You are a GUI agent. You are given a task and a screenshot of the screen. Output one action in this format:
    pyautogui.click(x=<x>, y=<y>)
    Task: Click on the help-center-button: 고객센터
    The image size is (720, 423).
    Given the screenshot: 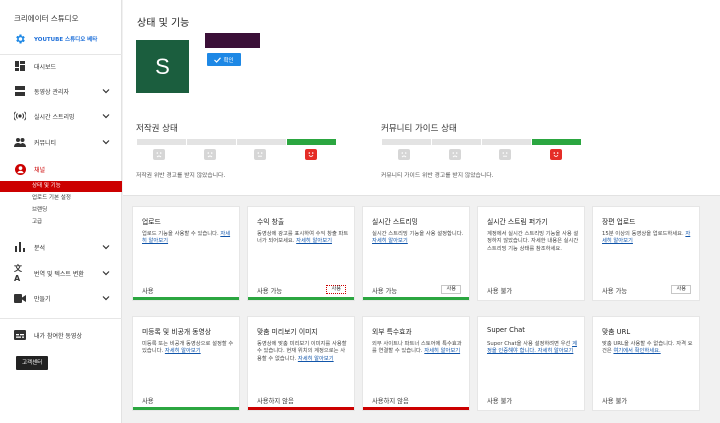 What is the action you would take?
    pyautogui.click(x=32, y=363)
    